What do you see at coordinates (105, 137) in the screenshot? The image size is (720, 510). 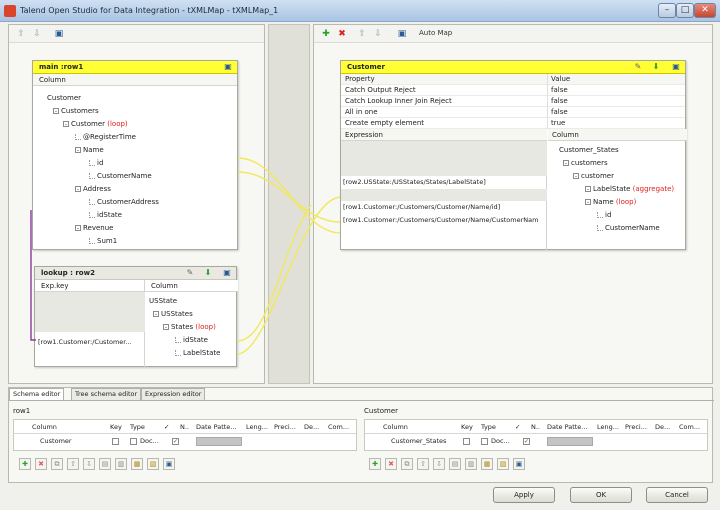 I see `tree-node: @RegisterTime` at bounding box center [105, 137].